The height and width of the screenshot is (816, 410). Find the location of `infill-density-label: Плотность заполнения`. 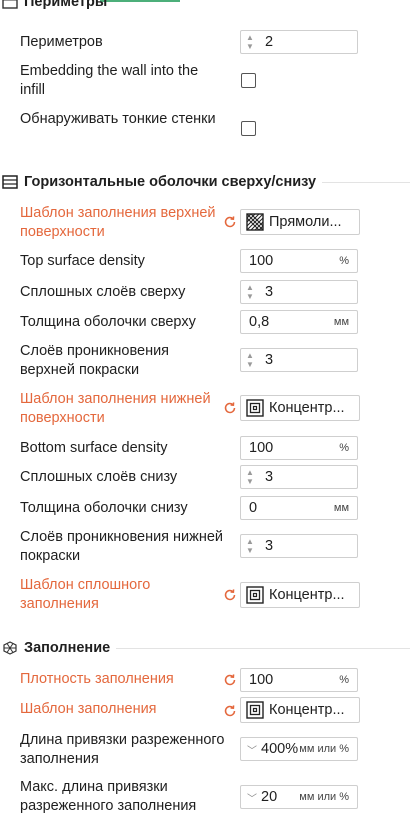

infill-density-label: Плотность заполнения is located at coordinates (97, 679).